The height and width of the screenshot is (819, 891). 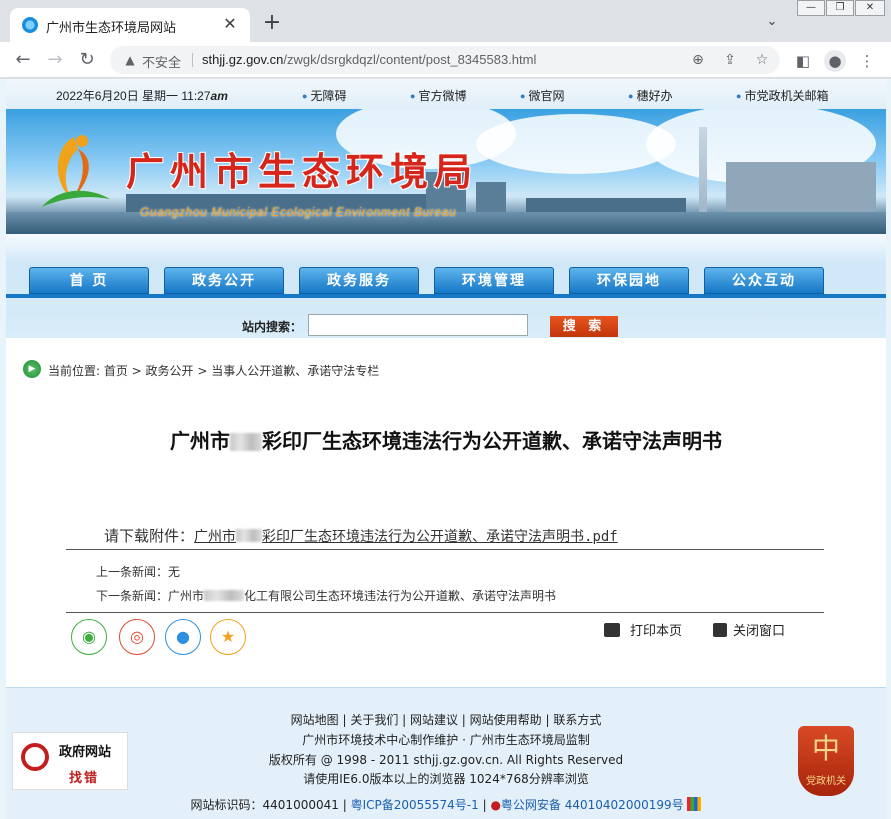 I want to click on site-id: 网站标识码：4401000041, so click(x=264, y=805).